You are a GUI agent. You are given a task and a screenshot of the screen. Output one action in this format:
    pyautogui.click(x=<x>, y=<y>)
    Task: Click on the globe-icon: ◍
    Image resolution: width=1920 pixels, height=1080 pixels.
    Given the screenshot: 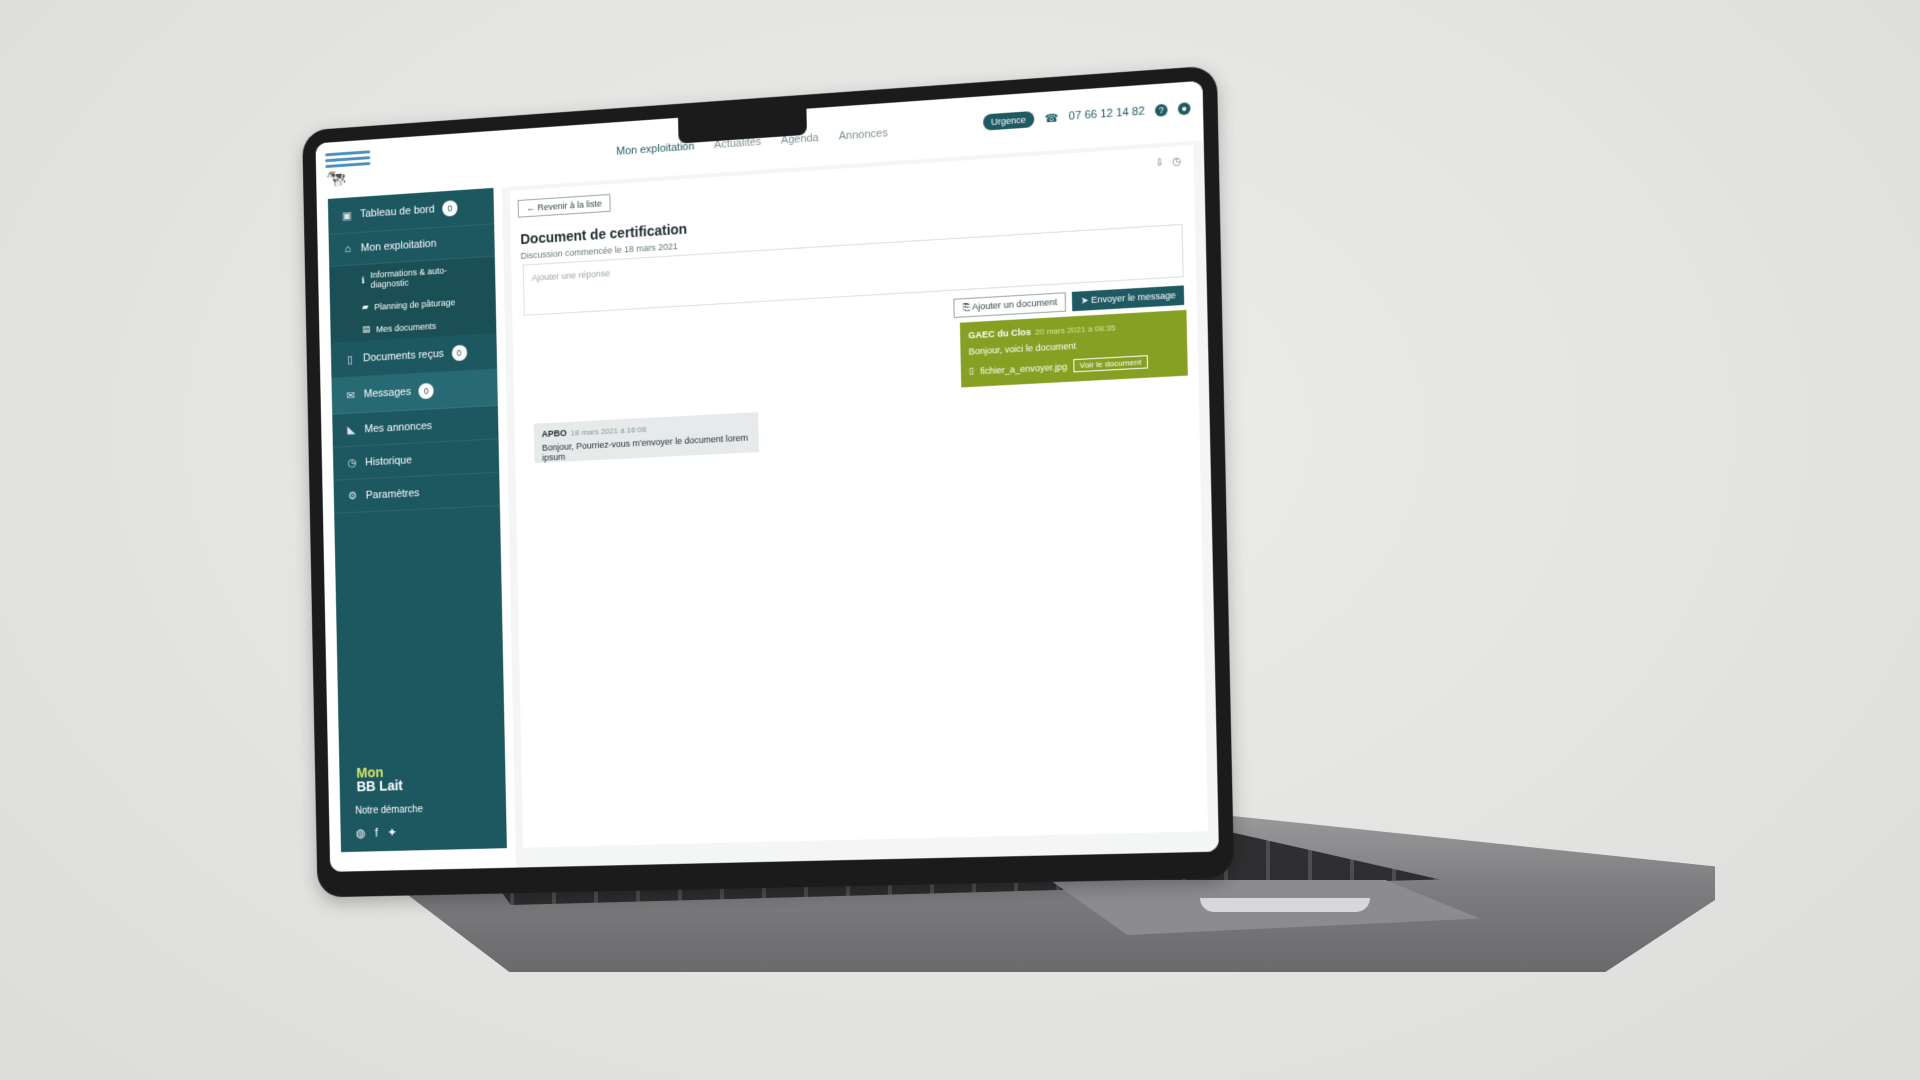 What is the action you would take?
    pyautogui.click(x=361, y=833)
    